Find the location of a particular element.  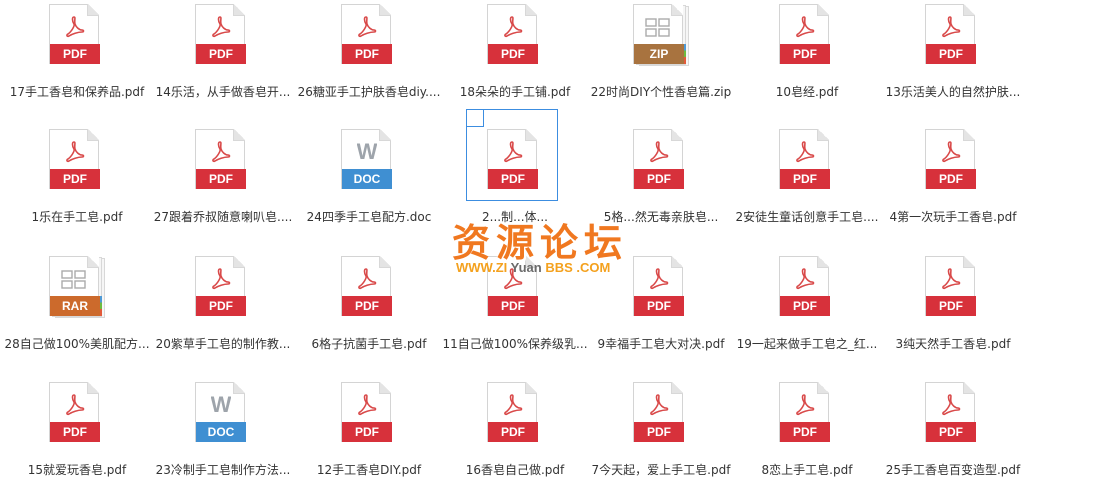

file-item: PDF 3纯天然手工香皂.pdf is located at coordinates (953, 314).